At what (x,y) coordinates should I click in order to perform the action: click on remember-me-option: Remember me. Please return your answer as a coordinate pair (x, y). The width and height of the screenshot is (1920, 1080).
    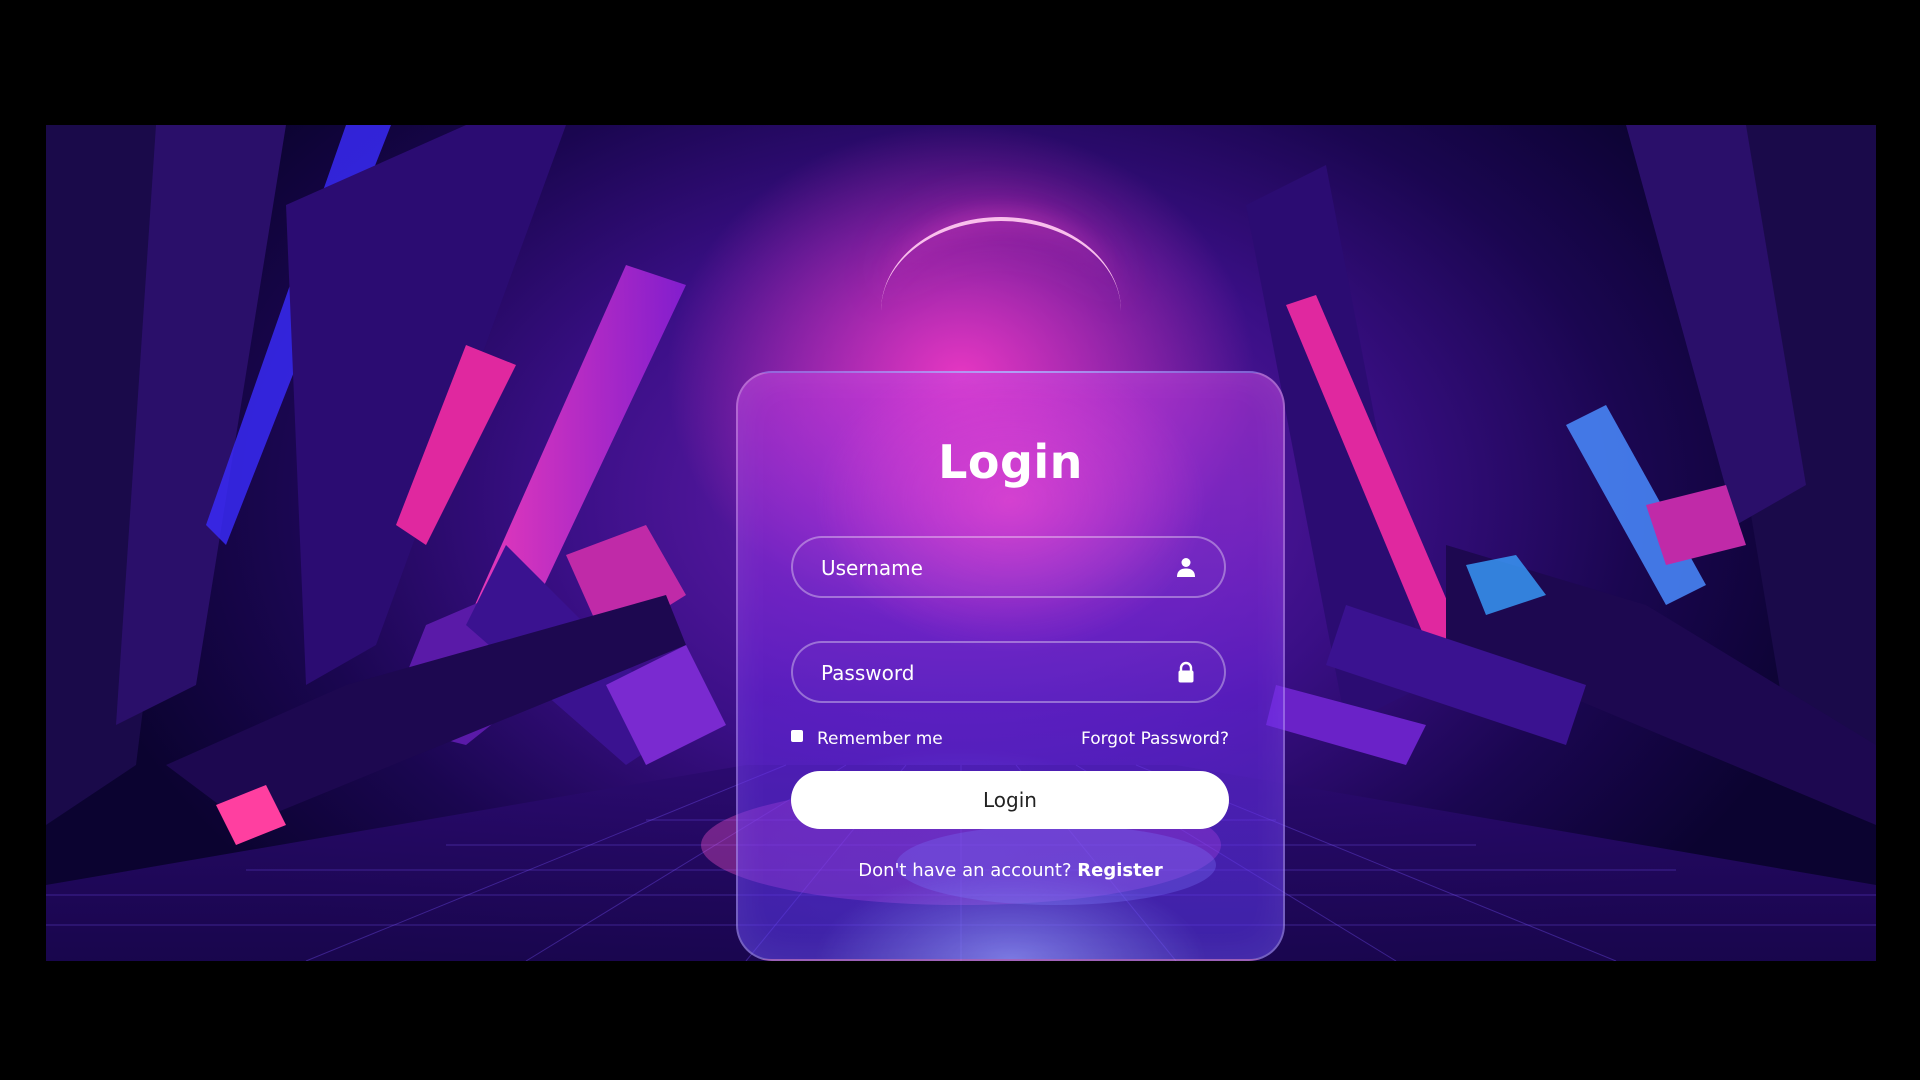
    Looking at the image, I should click on (867, 739).